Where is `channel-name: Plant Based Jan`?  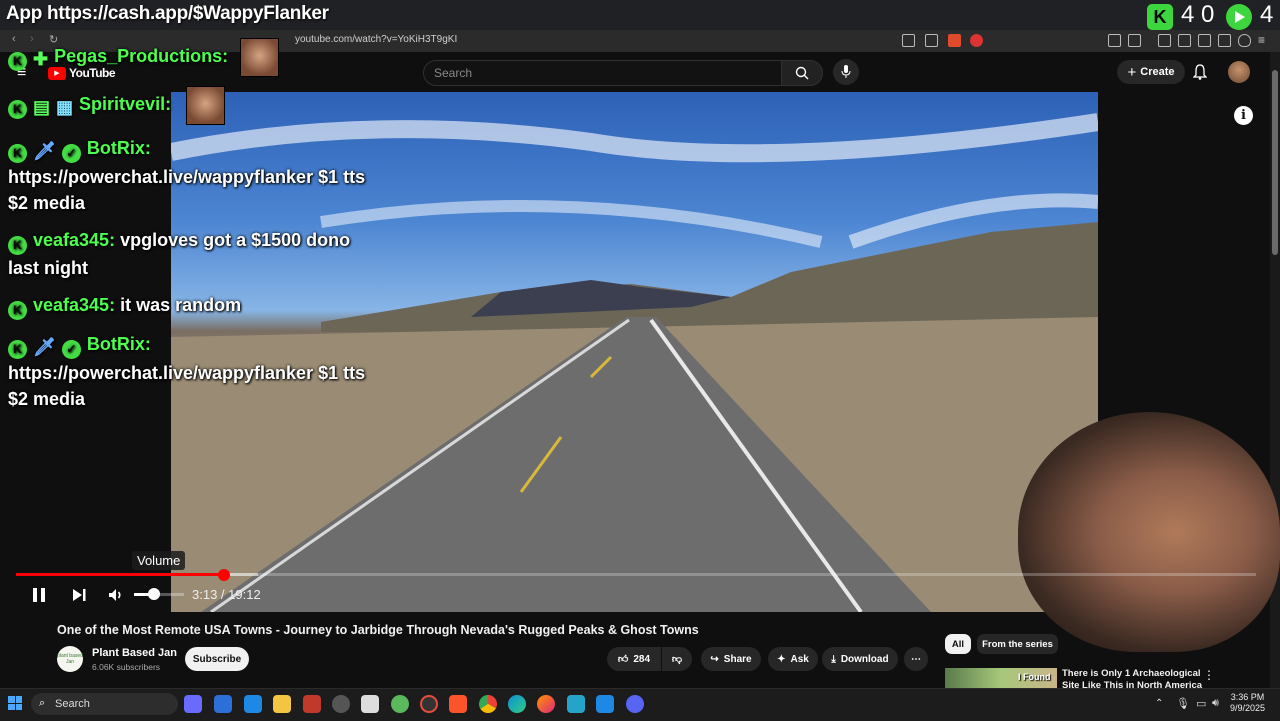
channel-name: Plant Based Jan is located at coordinates (134, 653).